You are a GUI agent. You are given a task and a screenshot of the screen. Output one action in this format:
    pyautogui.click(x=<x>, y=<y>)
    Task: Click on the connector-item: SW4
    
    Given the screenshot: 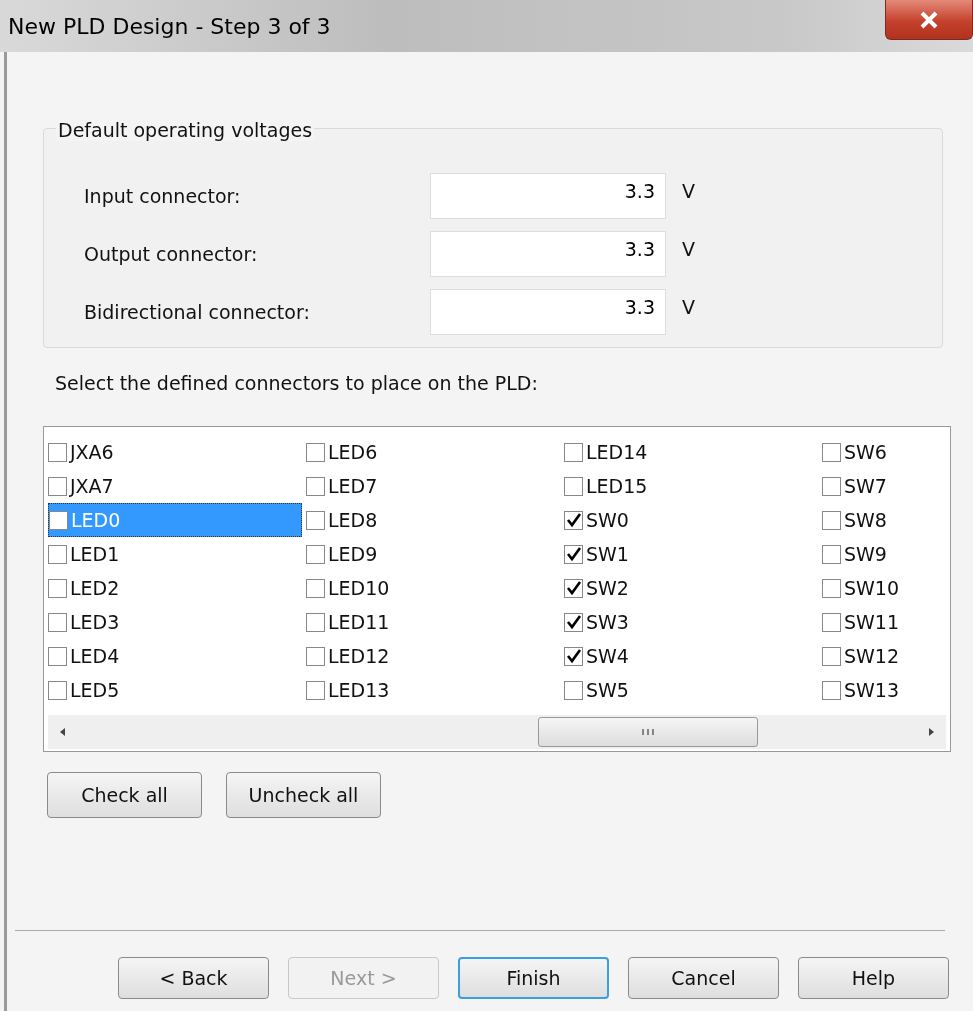 What is the action you would take?
    pyautogui.click(x=691, y=656)
    